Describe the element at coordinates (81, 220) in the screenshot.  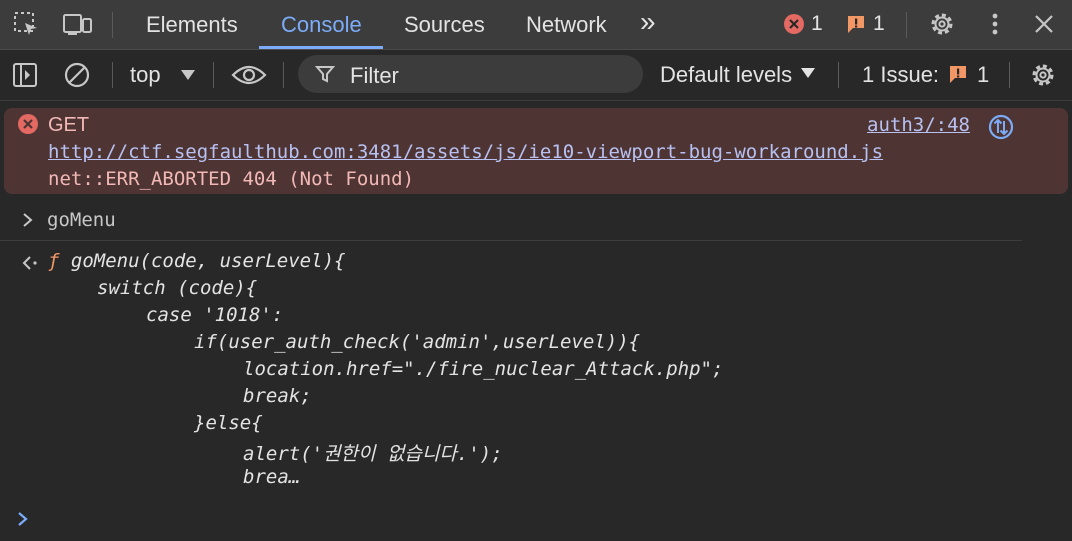
I see `command-text: goMenu` at that location.